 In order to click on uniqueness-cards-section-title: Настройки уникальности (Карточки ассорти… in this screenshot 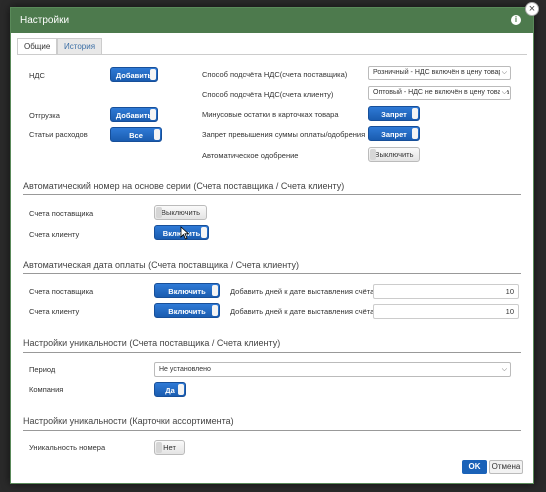, I will do `click(128, 421)`.